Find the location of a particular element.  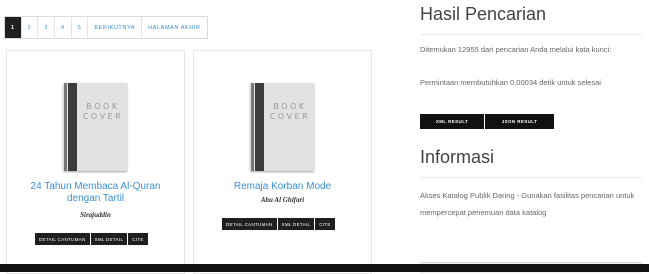

footer-bar is located at coordinates (324, 268).